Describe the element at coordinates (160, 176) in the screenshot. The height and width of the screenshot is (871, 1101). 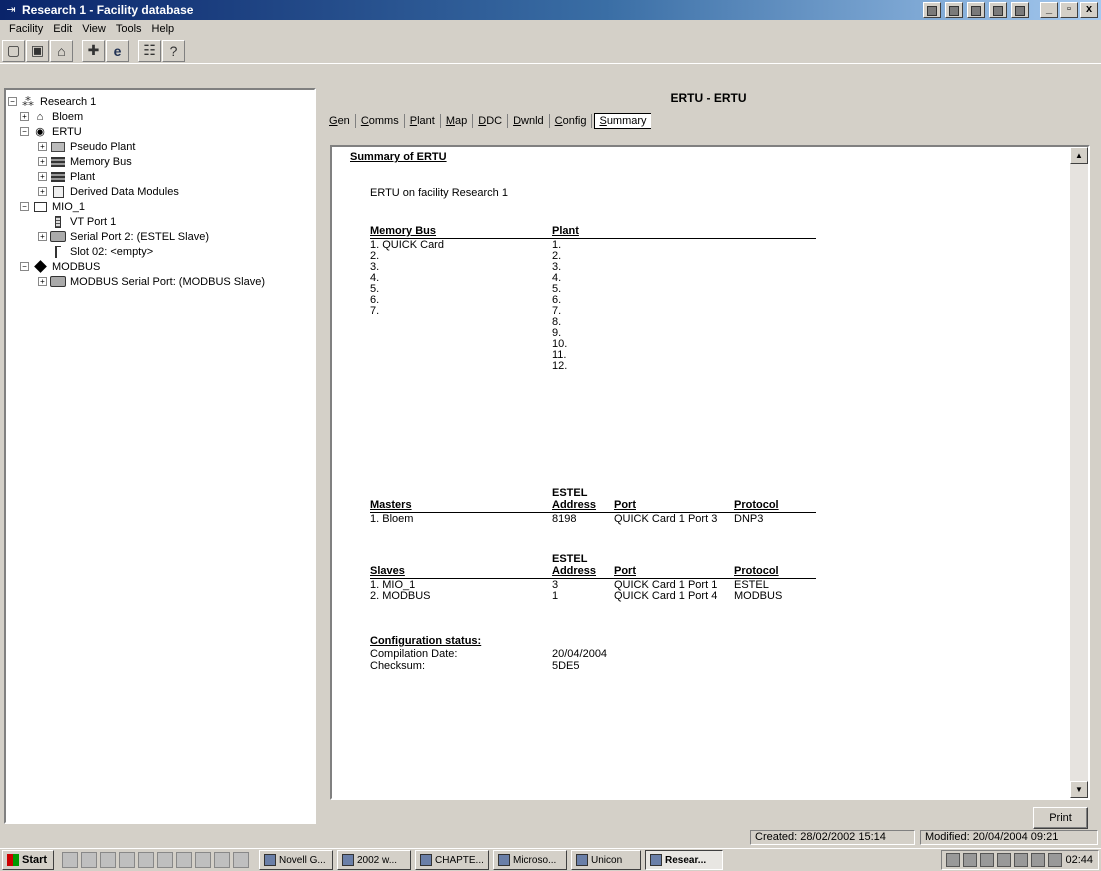
I see `tree-item-plant: + Plant` at that location.